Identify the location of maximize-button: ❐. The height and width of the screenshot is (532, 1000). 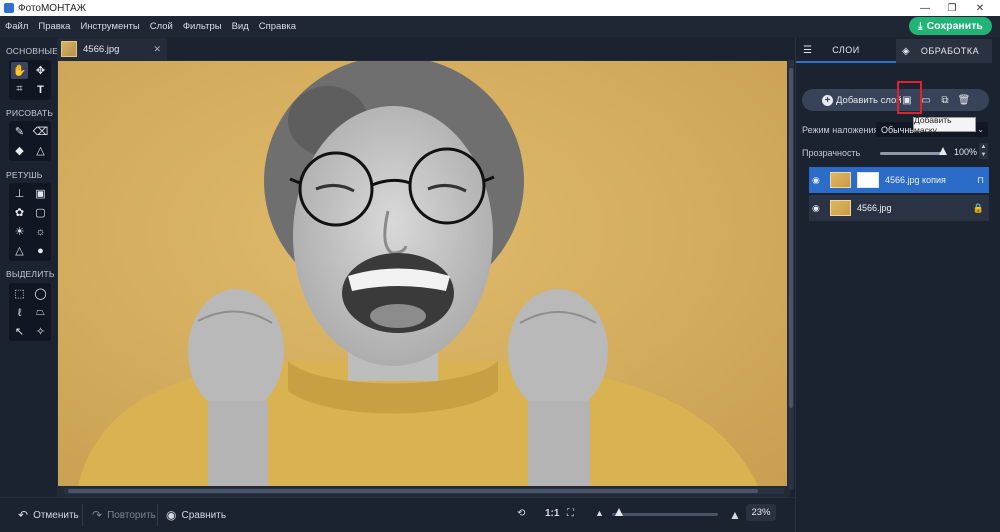
(952, 8).